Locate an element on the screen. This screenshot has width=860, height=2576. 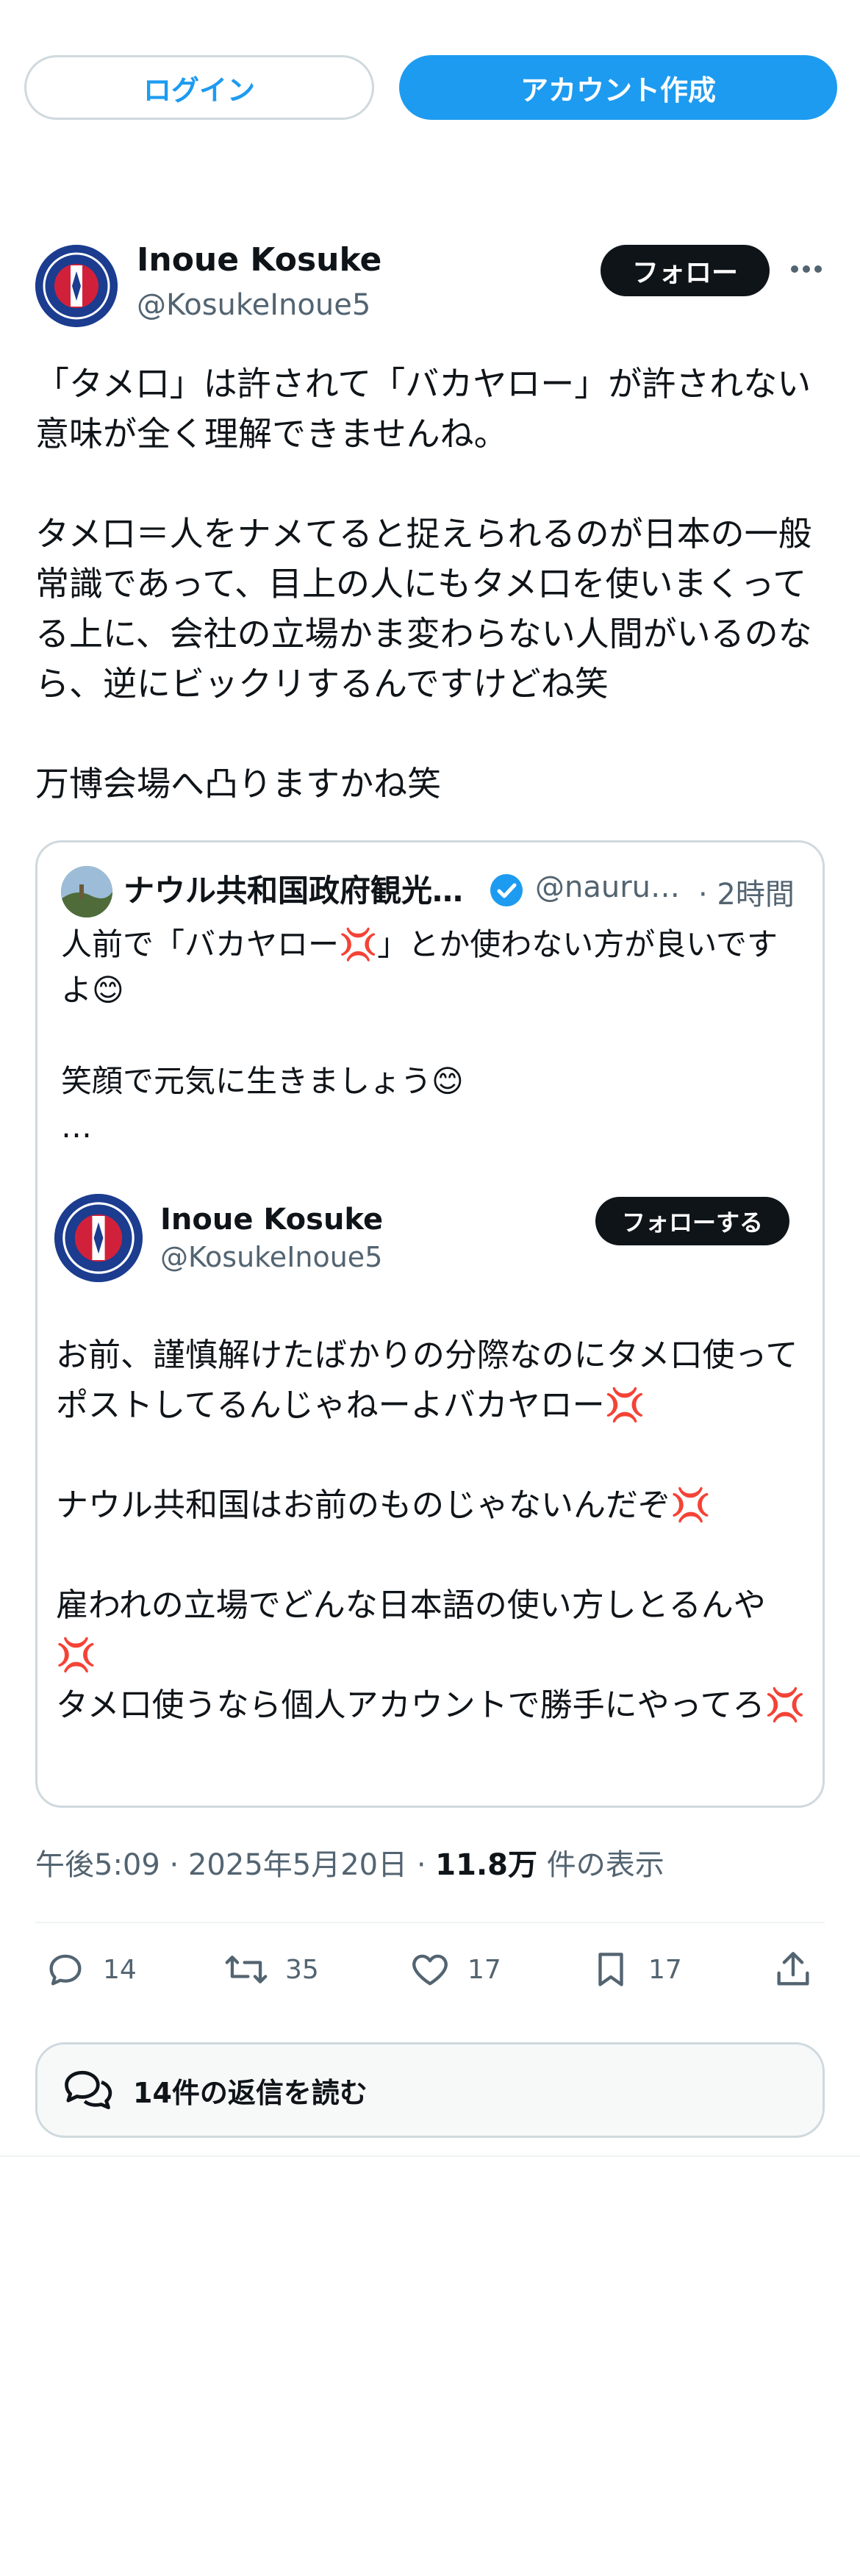
views-label: 件の表示 is located at coordinates (605, 1865).